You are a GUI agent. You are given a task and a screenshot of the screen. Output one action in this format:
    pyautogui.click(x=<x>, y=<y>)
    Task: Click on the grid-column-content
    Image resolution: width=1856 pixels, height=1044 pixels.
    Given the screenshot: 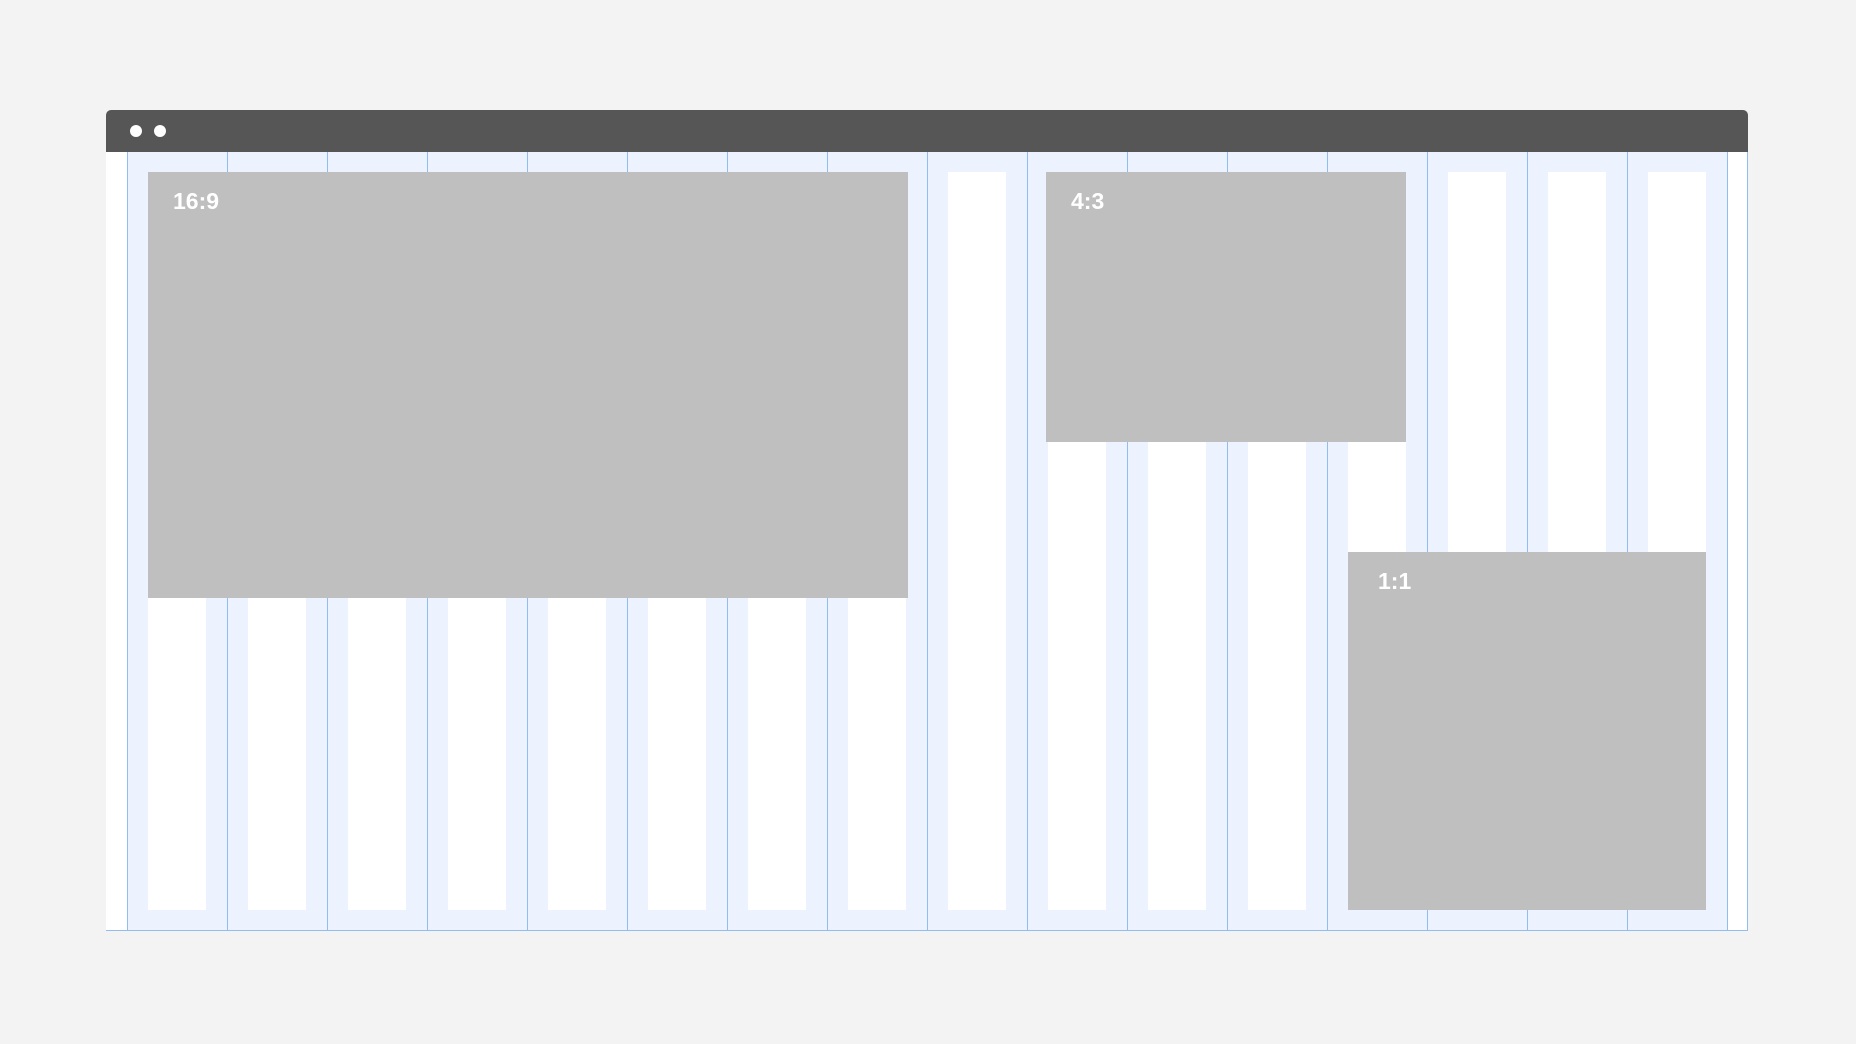 What is the action you would take?
    pyautogui.click(x=977, y=541)
    